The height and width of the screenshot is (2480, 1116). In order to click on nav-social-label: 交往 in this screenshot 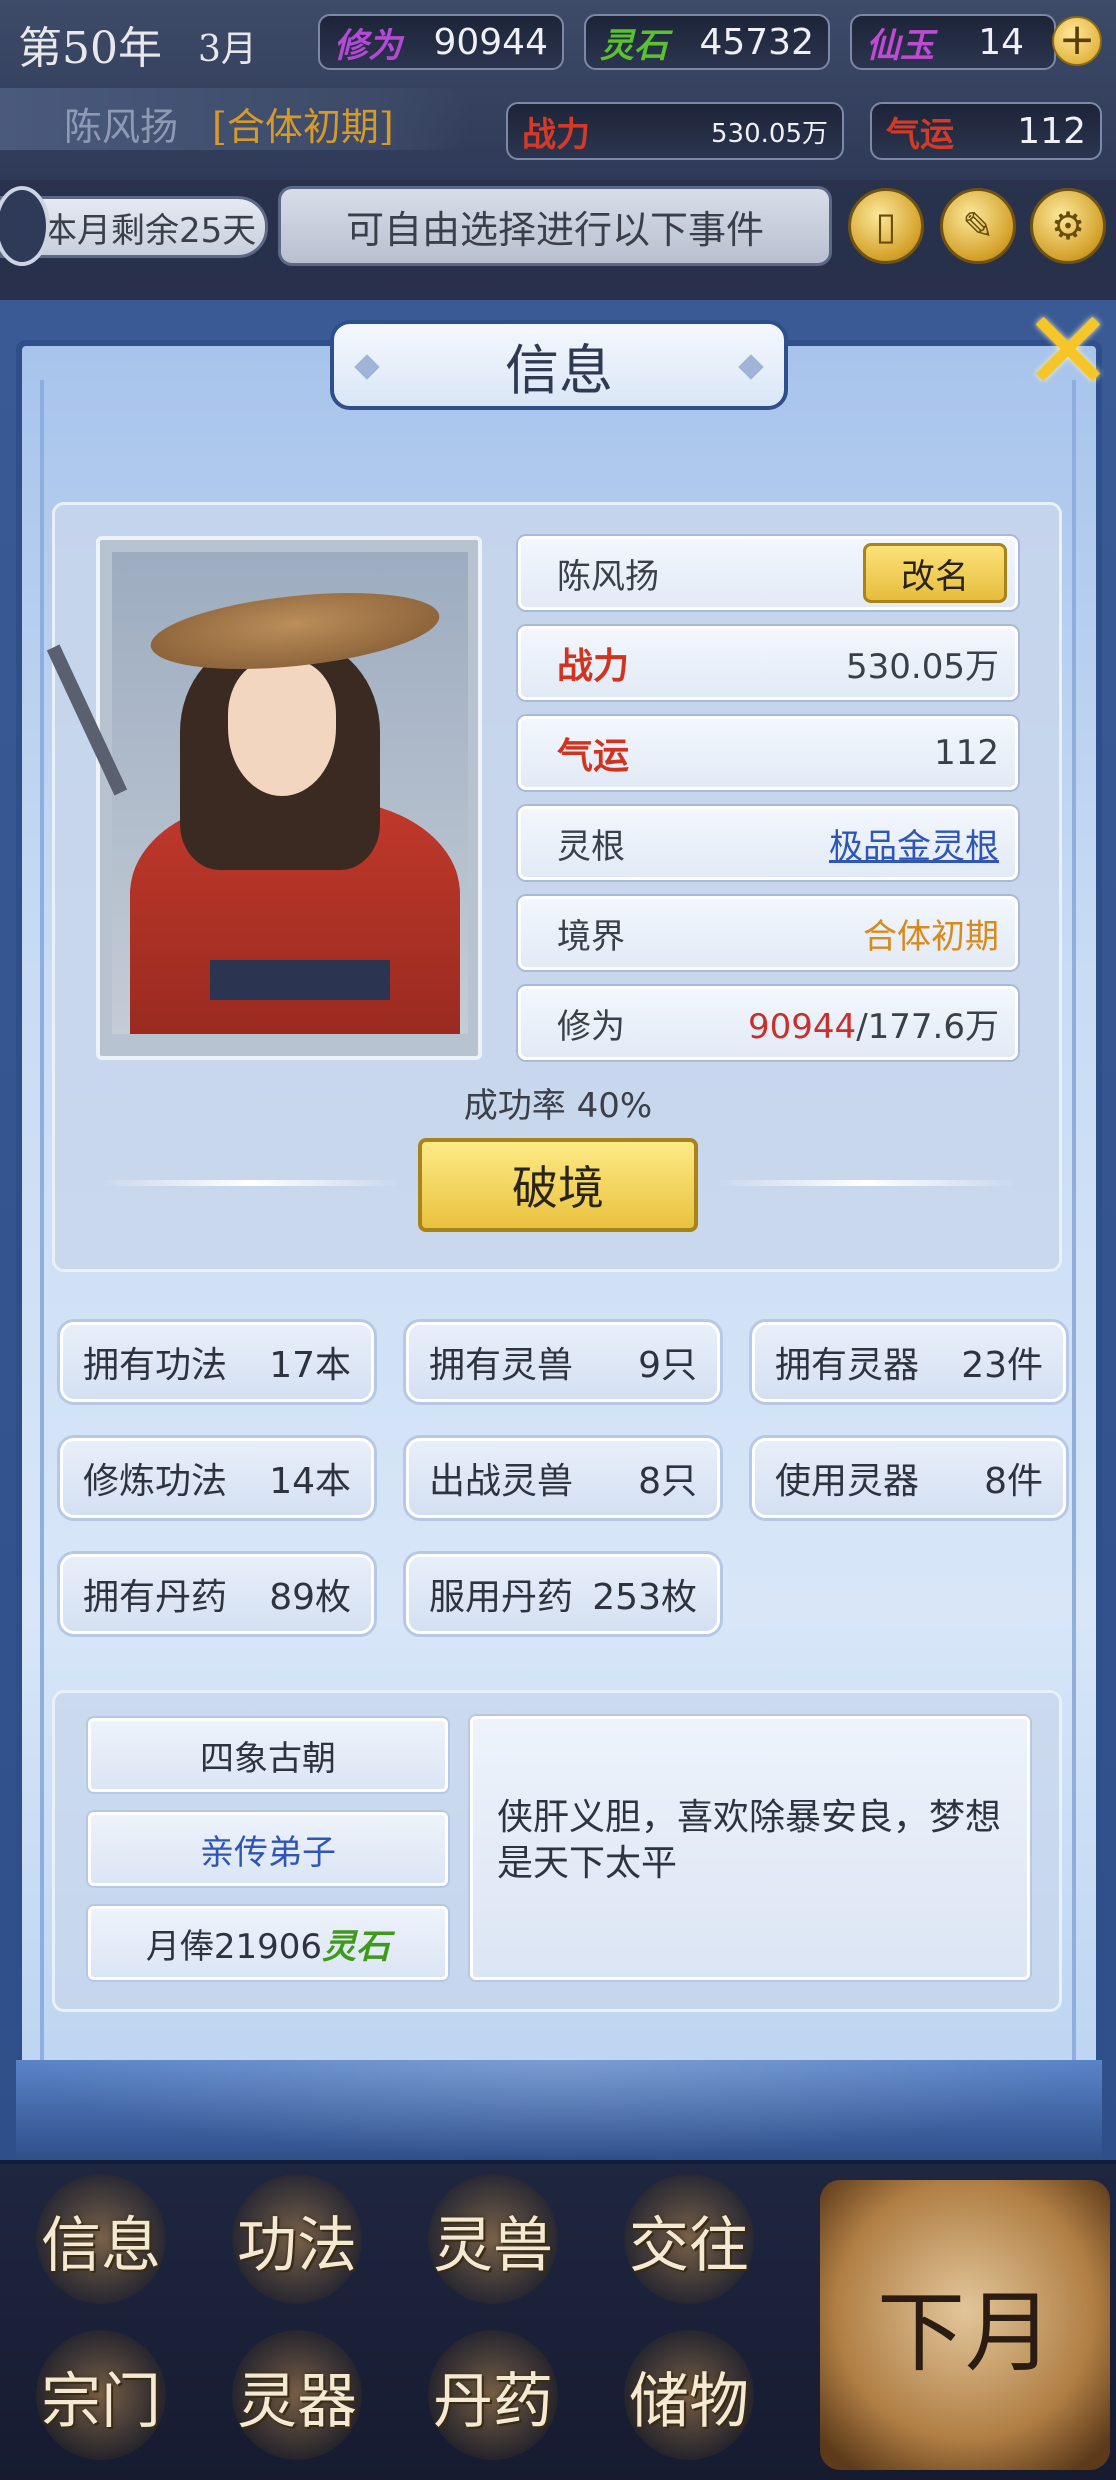, I will do `click(689, 2245)`.